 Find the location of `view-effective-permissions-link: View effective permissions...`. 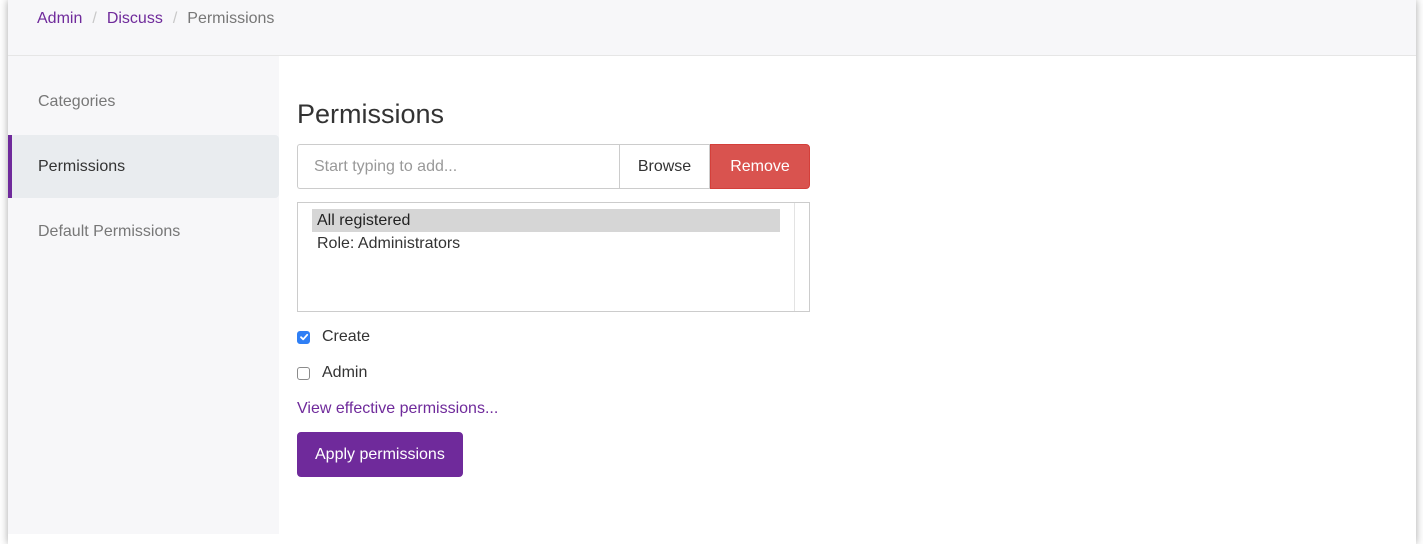

view-effective-permissions-link: View effective permissions... is located at coordinates (856, 409).